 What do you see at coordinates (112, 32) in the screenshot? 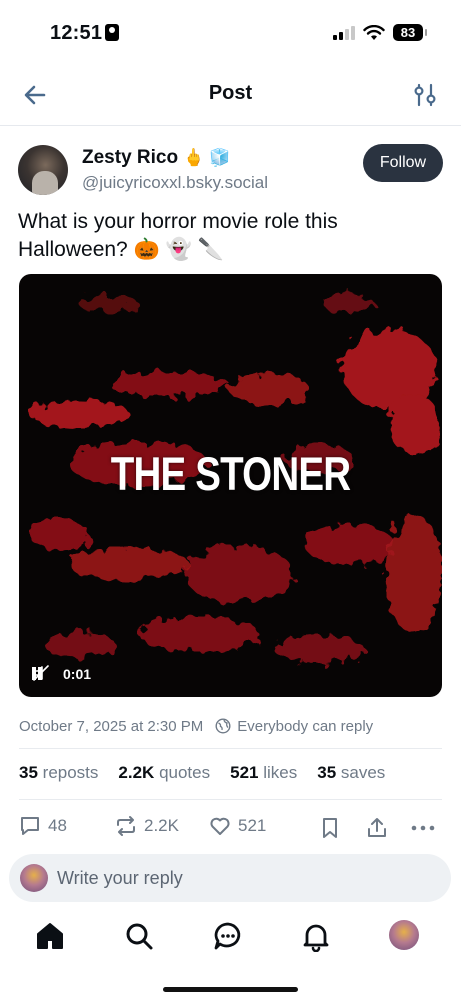
I see `id-card-icon` at bounding box center [112, 32].